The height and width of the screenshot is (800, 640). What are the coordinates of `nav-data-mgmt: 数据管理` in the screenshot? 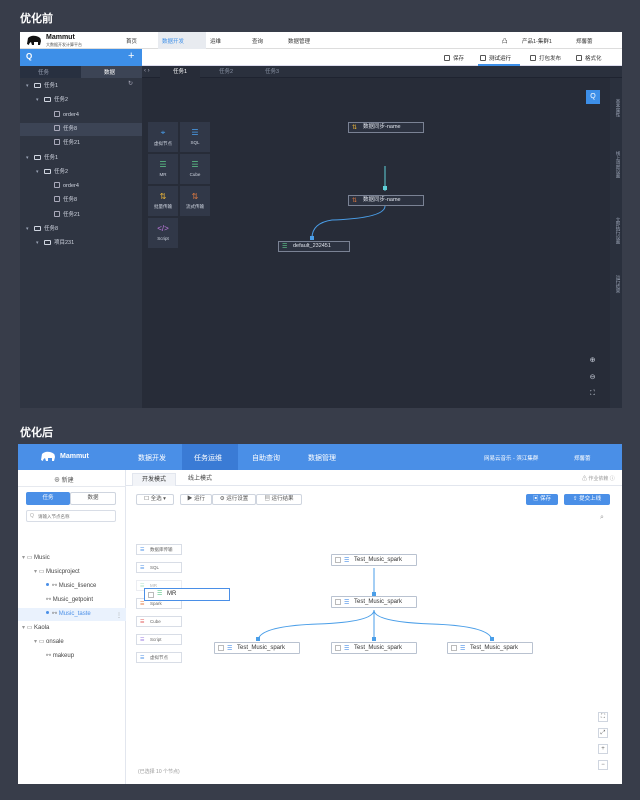 It's located at (299, 41).